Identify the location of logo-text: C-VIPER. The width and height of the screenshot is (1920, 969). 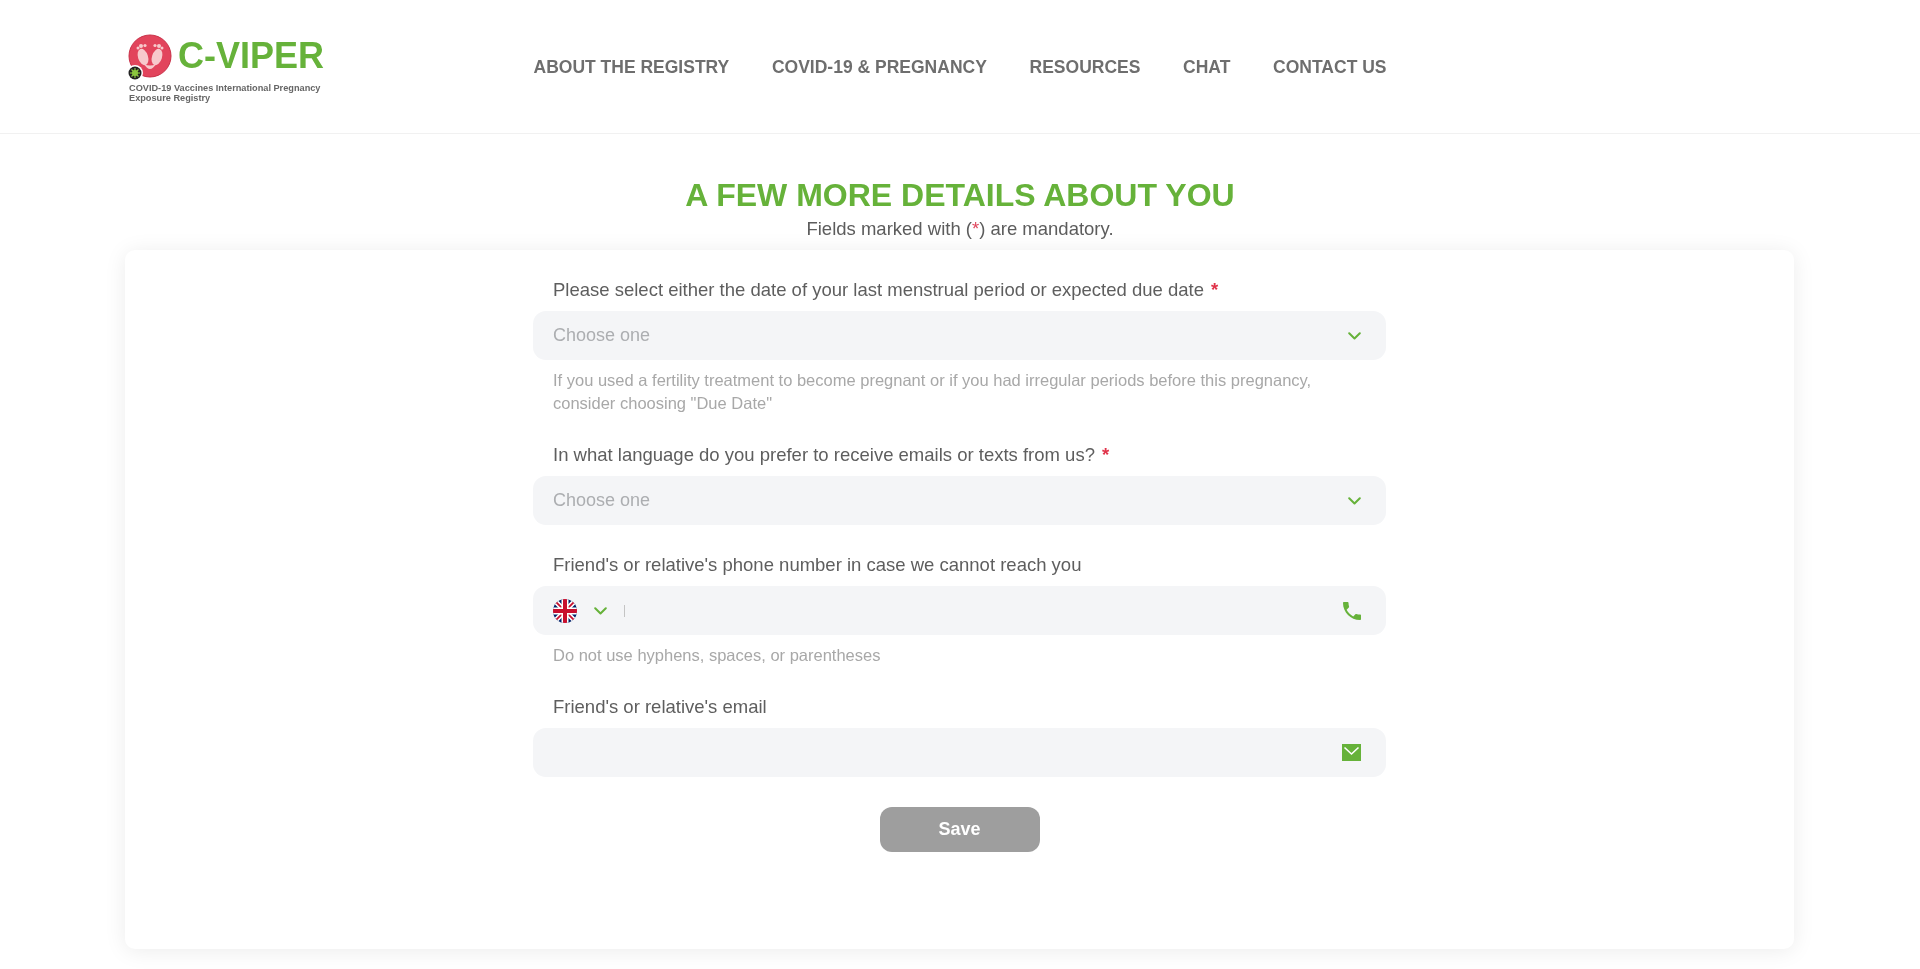
(251, 56).